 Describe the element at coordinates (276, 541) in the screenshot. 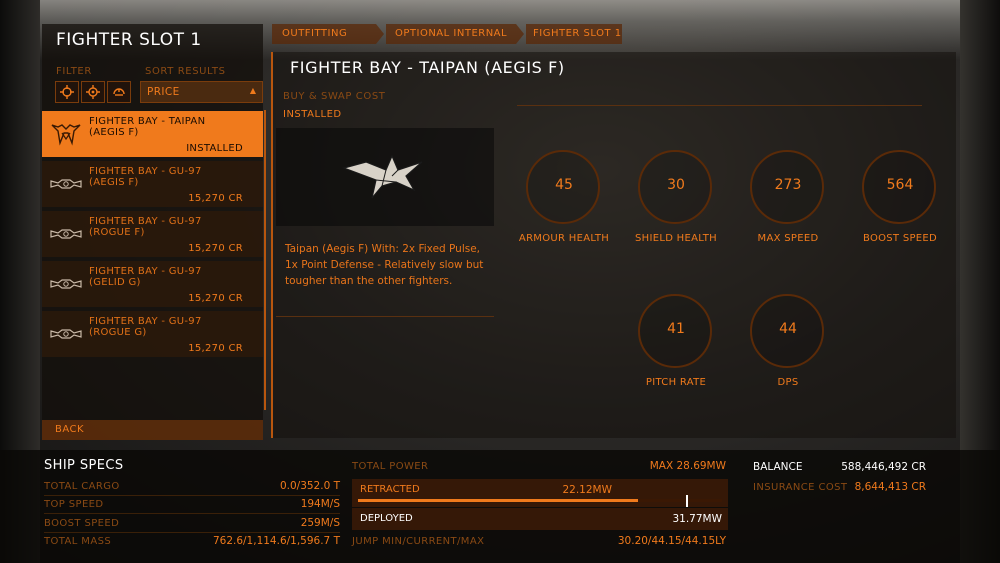

I see `spec-value: 762.6/1,114.6/1,596.7 T` at that location.